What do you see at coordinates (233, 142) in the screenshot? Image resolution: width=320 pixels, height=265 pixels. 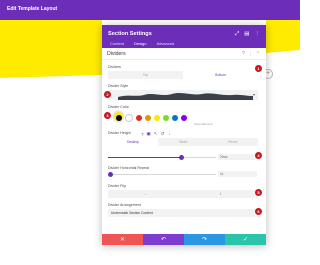 I see `device-tab-phone: Phone` at bounding box center [233, 142].